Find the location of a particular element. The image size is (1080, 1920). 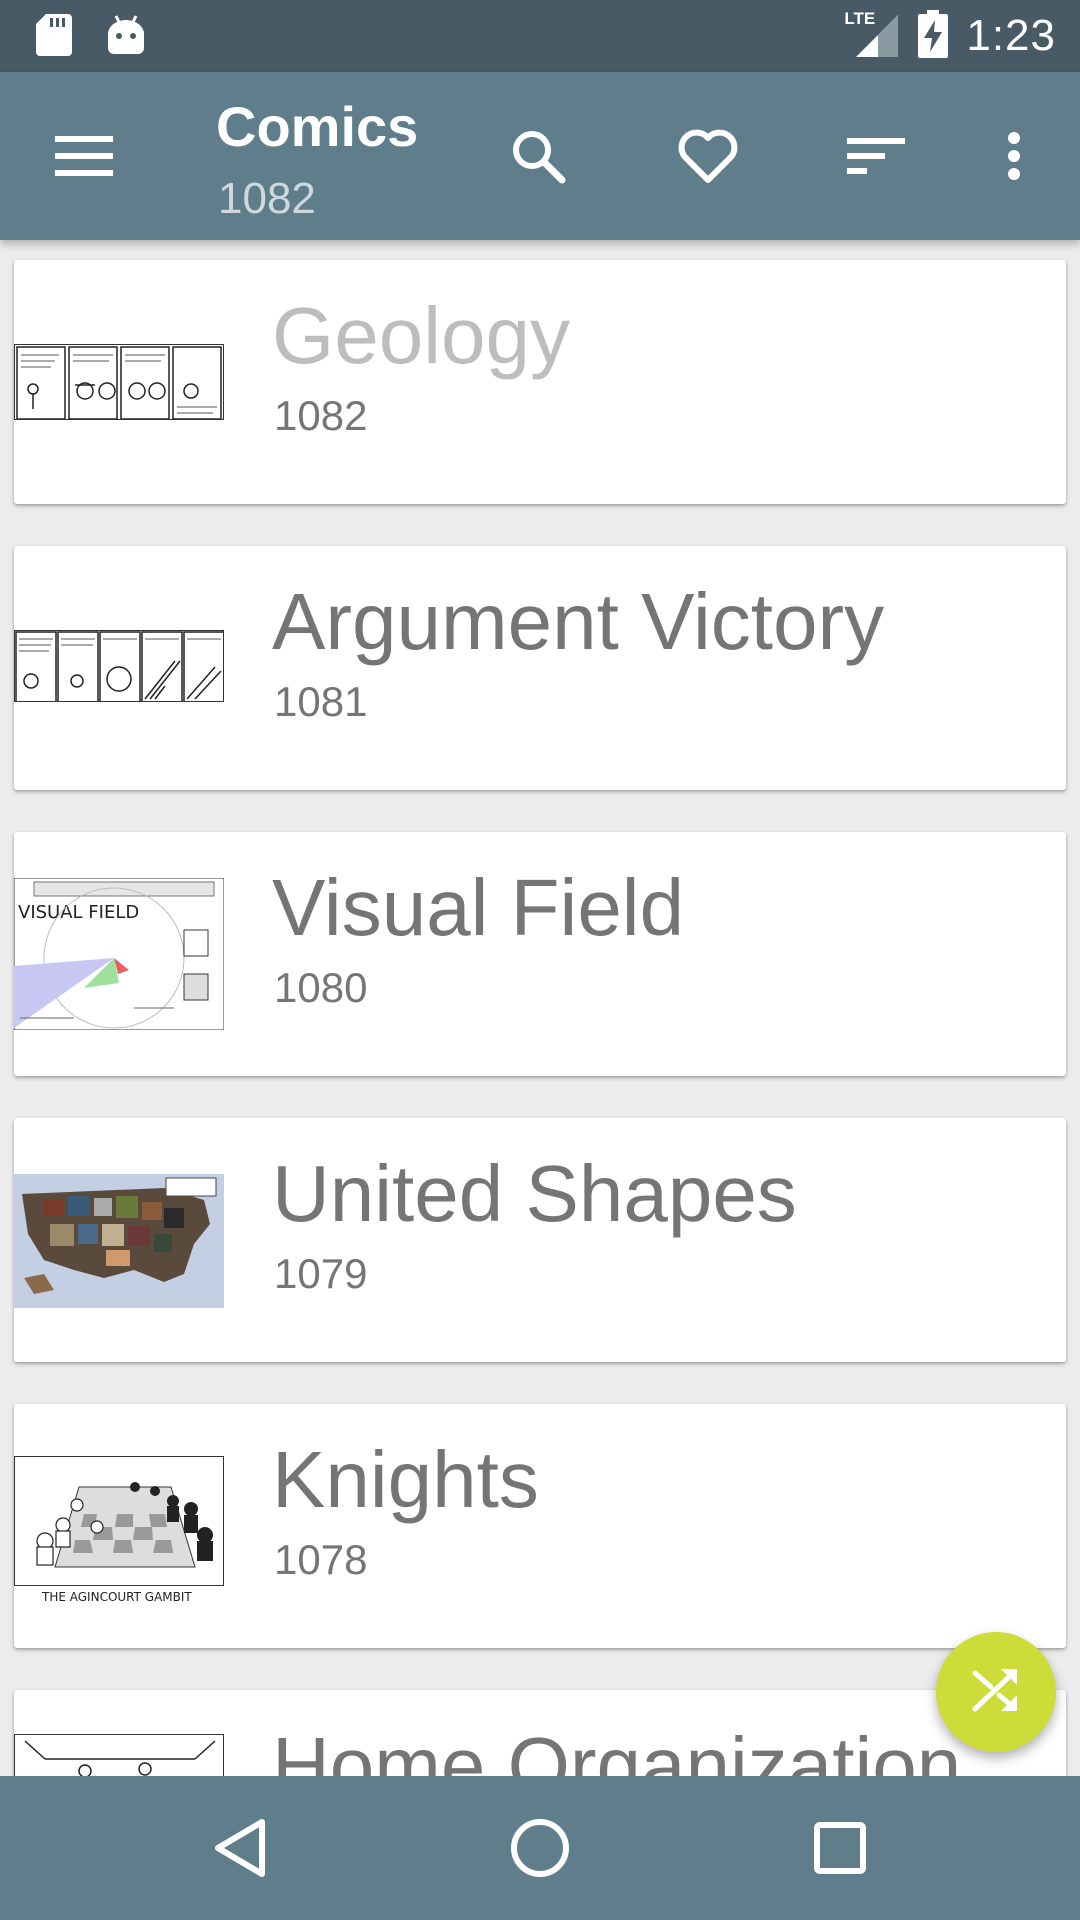

navigation-bar is located at coordinates (540, 1848).